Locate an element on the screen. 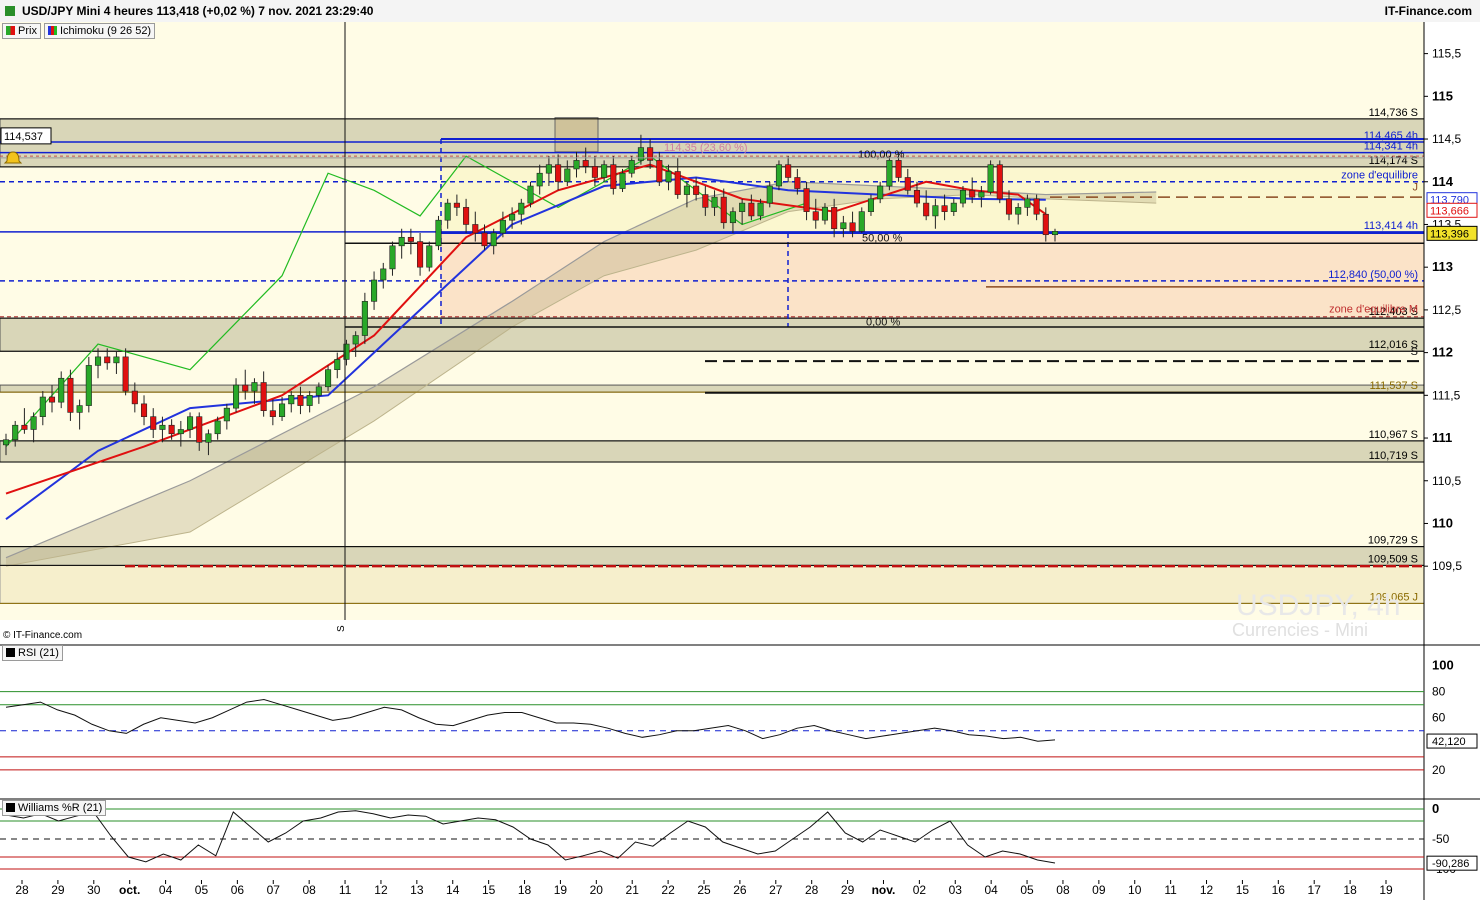 Image resolution: width=1480 pixels, height=900 pixels. x-tick-label: oct. is located at coordinates (129, 890).